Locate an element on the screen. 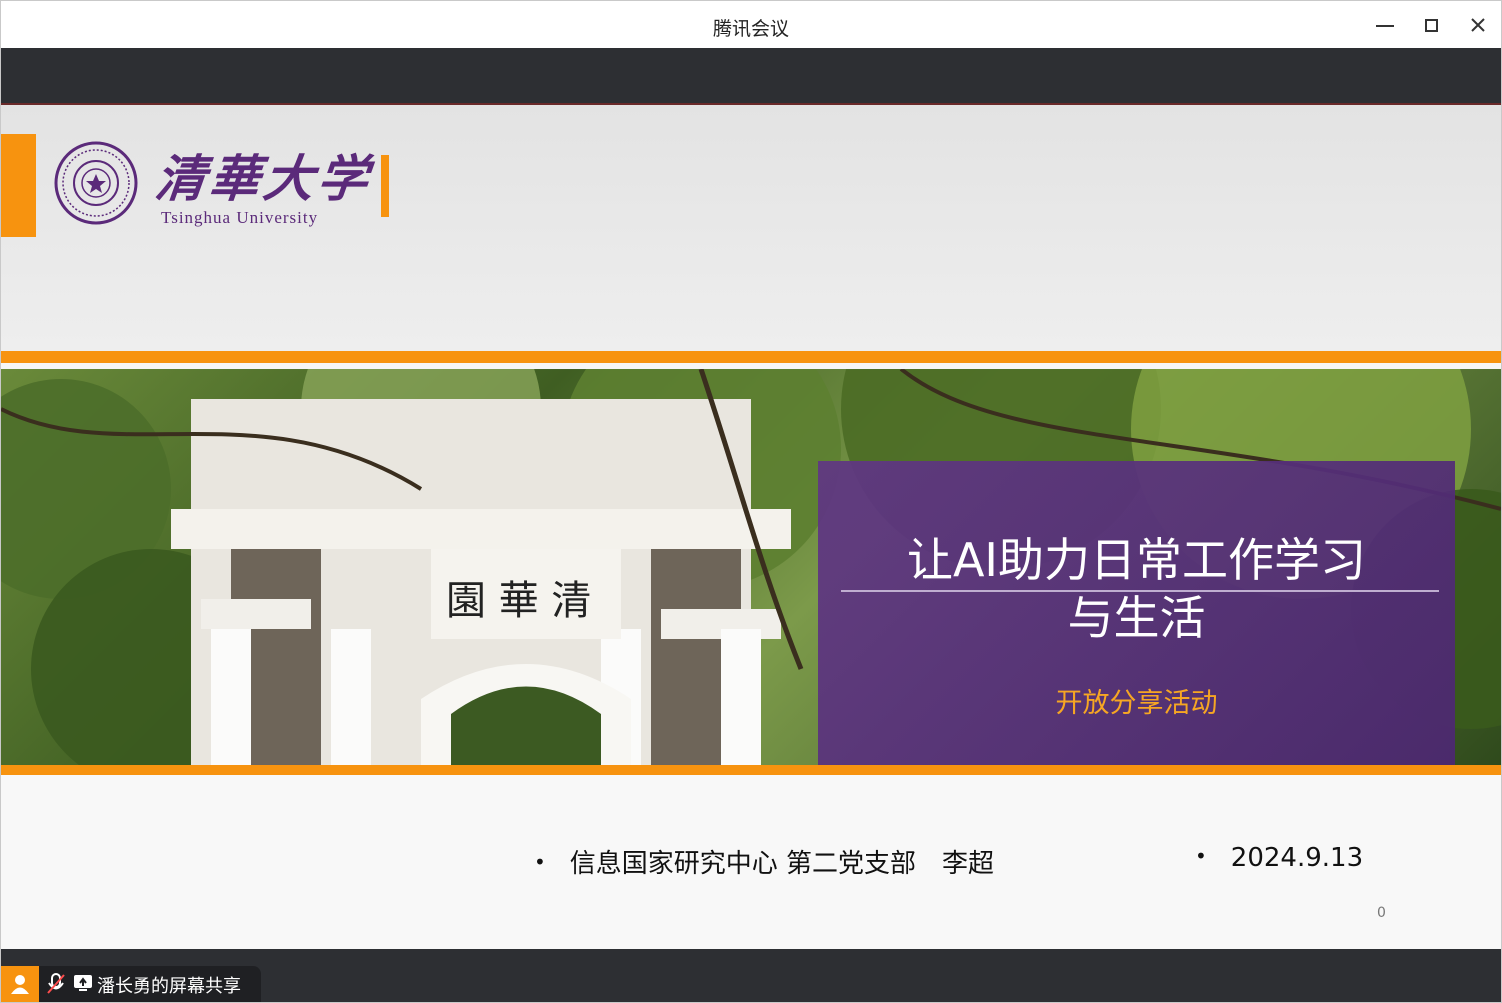 Image resolution: width=1502 pixels, height=1003 pixels. title-divider is located at coordinates (1140, 591).